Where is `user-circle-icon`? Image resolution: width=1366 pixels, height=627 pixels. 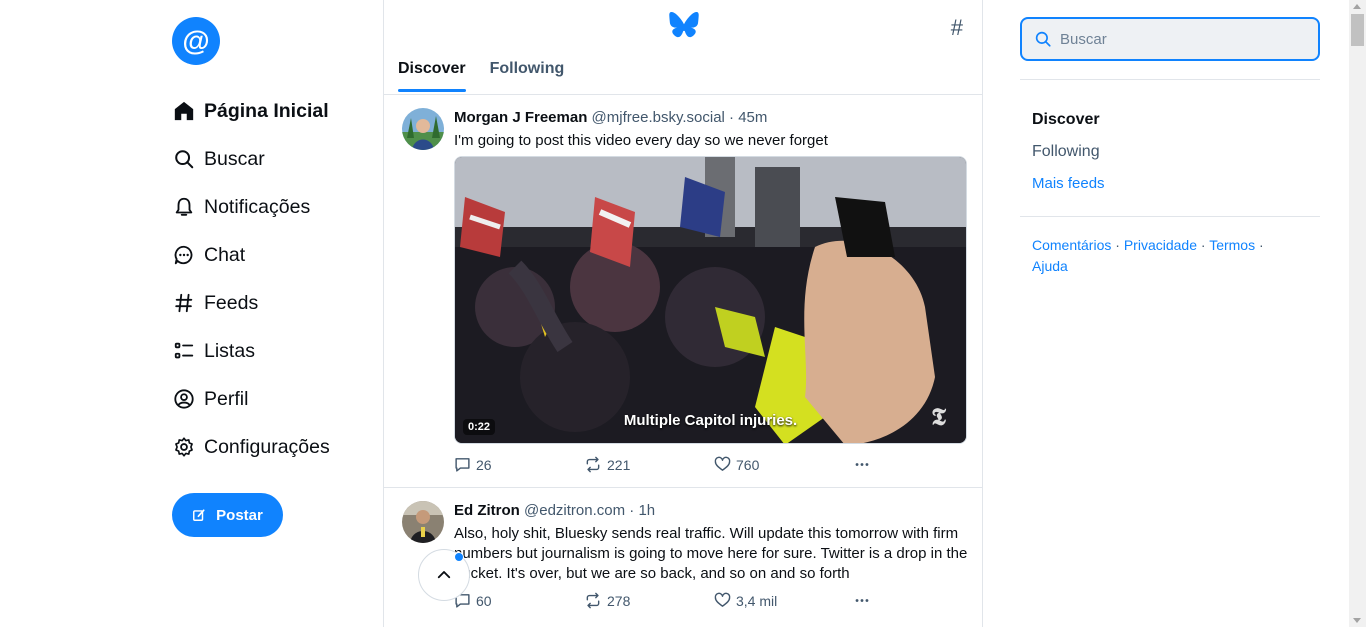 user-circle-icon is located at coordinates (184, 399).